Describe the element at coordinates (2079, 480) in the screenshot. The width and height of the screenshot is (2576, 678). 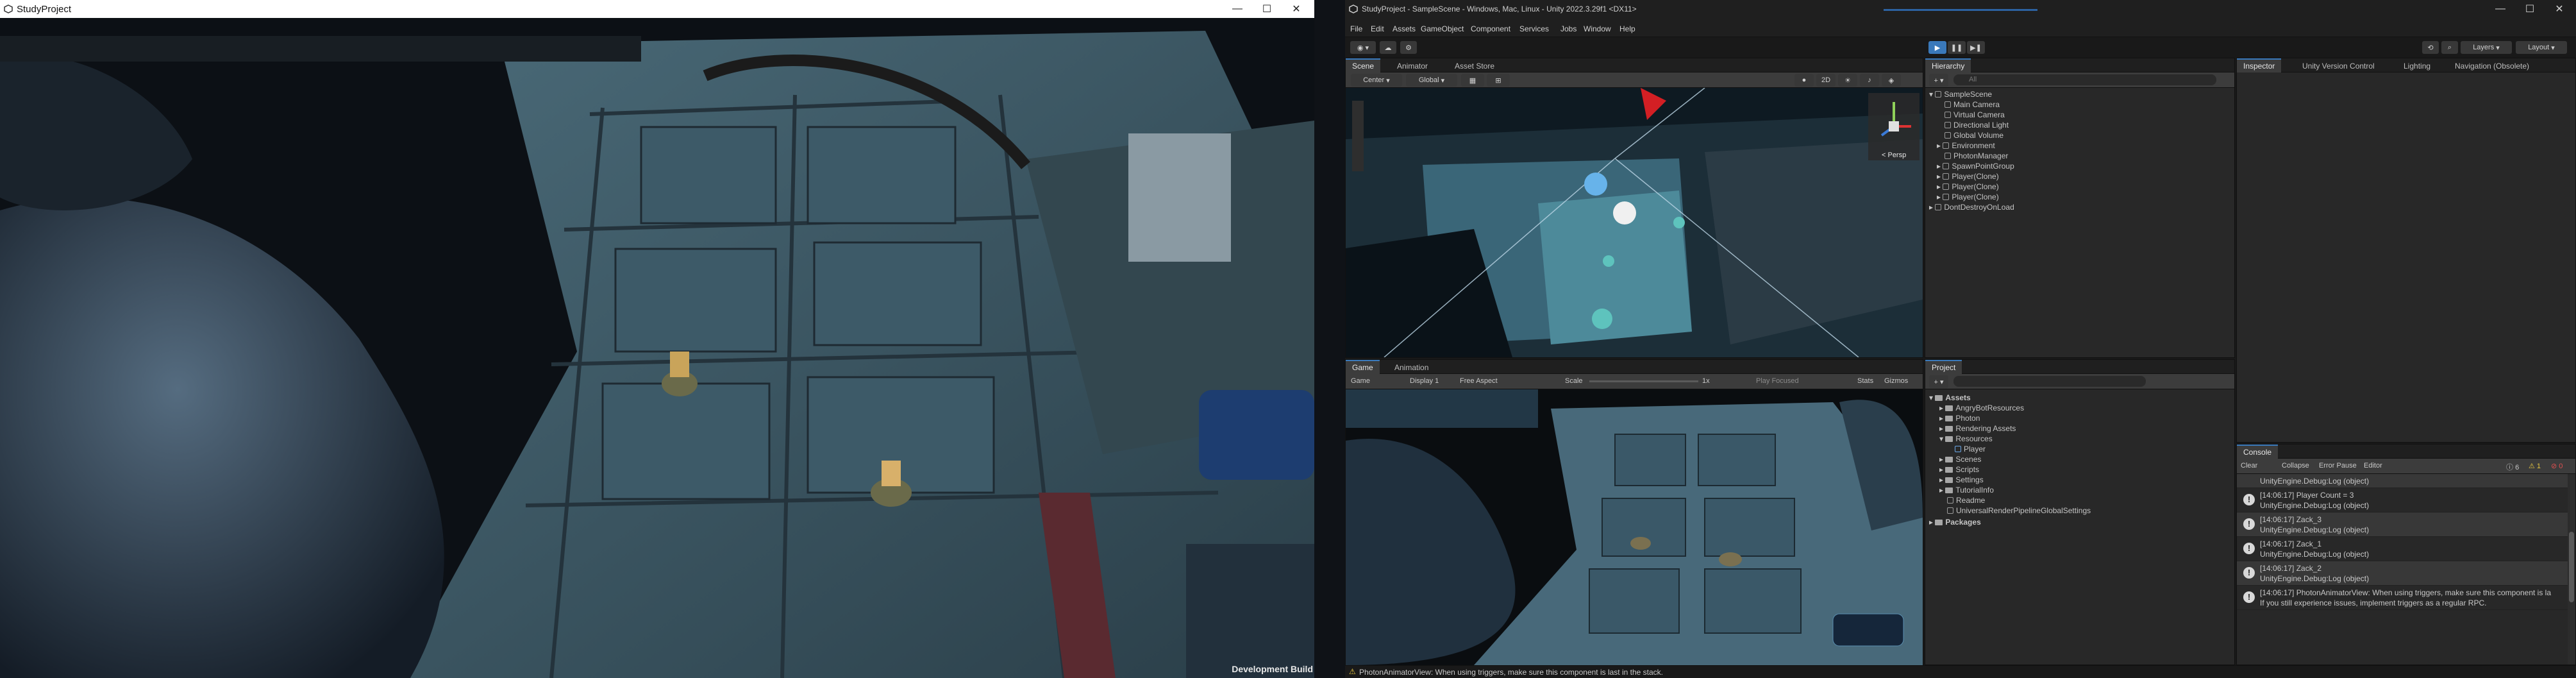
I see `project-item: ▸ Settings` at that location.